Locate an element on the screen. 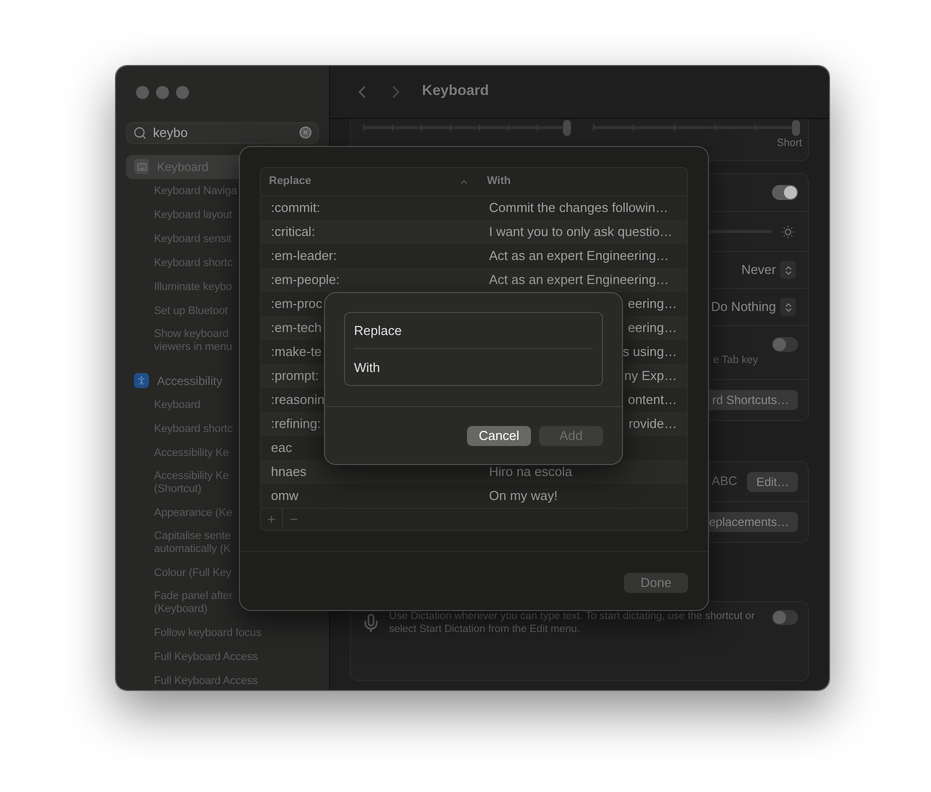  table-cell-text: Hiro na escola is located at coordinates (531, 472).